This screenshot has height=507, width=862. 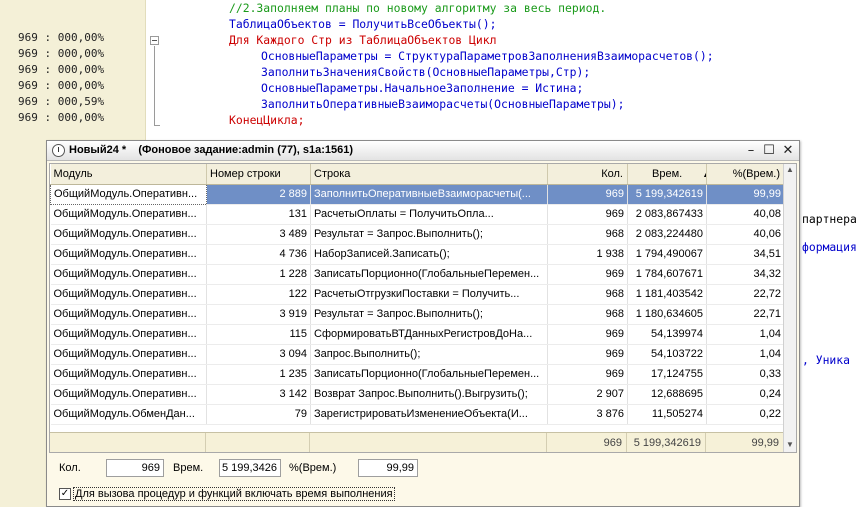 What do you see at coordinates (587, 174) in the screenshot?
I see `column-header-count: Кол.` at bounding box center [587, 174].